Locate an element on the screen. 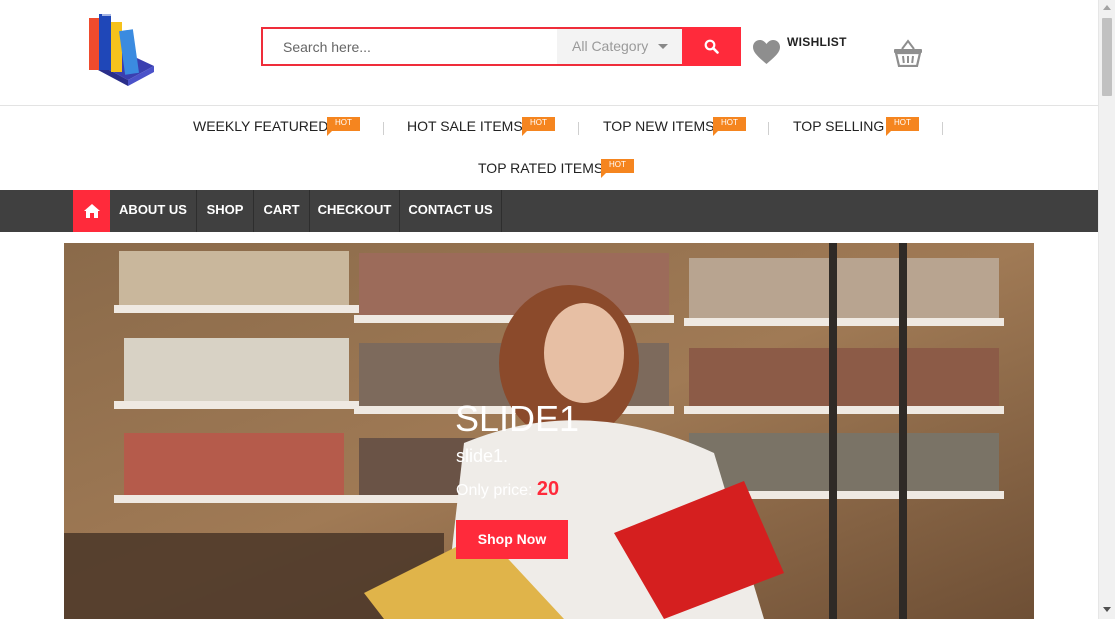 The width and height of the screenshot is (1115, 619). scroll-down-icon is located at coordinates (1107, 609).